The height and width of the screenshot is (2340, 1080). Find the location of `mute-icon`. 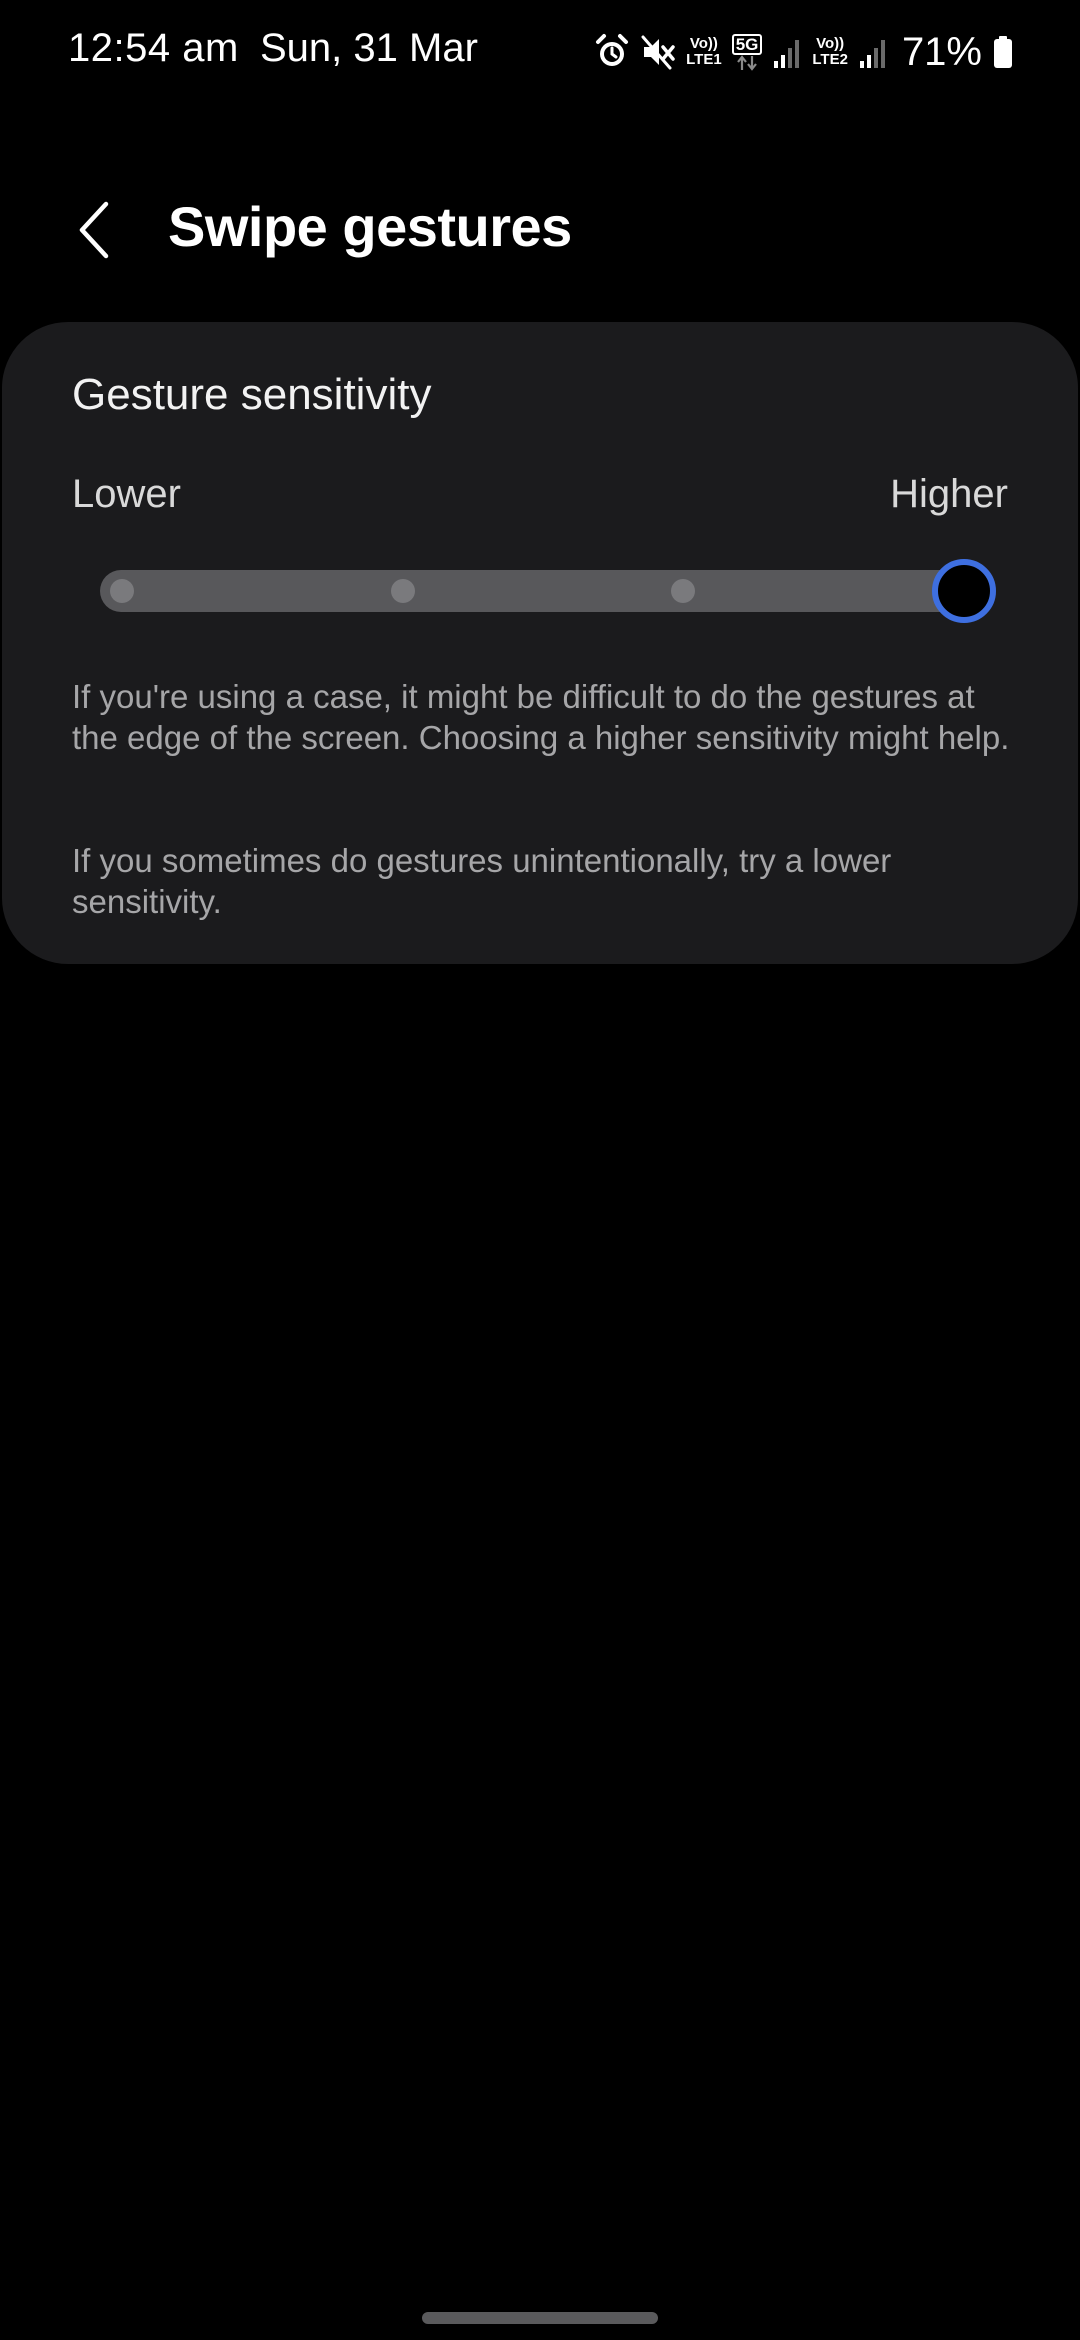

mute-icon is located at coordinates (658, 52).